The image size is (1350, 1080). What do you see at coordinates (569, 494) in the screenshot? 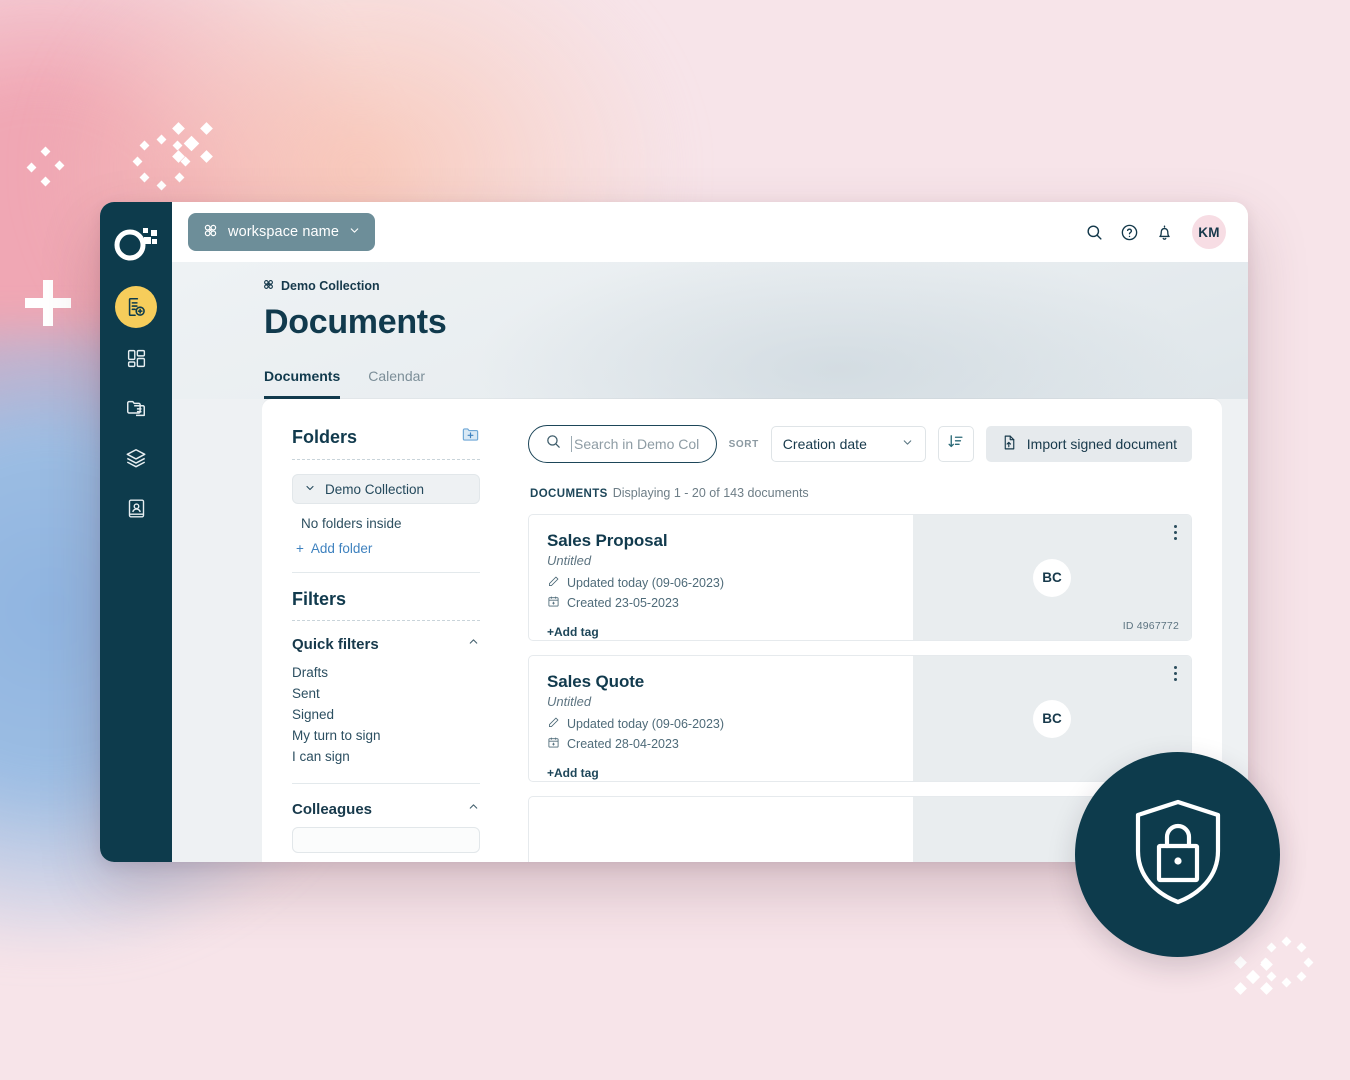
I see `documents-label: DOCUMENTS` at bounding box center [569, 494].